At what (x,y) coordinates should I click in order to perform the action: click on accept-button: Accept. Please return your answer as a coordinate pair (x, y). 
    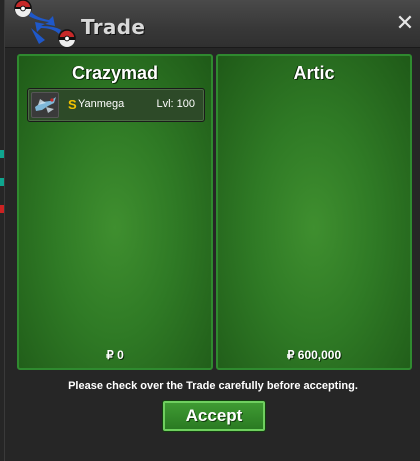
    Looking at the image, I should click on (214, 416).